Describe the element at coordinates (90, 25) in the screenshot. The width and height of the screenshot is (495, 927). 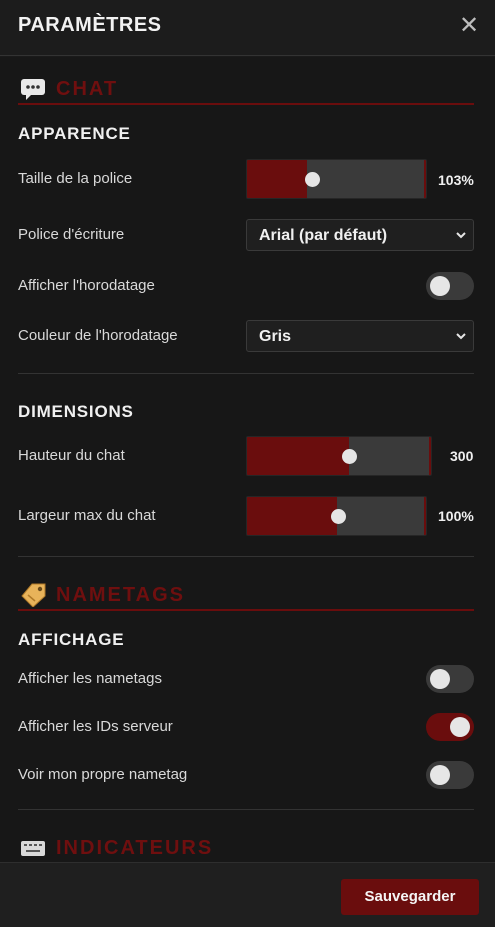
I see `page-title: PARAMÈTRES` at that location.